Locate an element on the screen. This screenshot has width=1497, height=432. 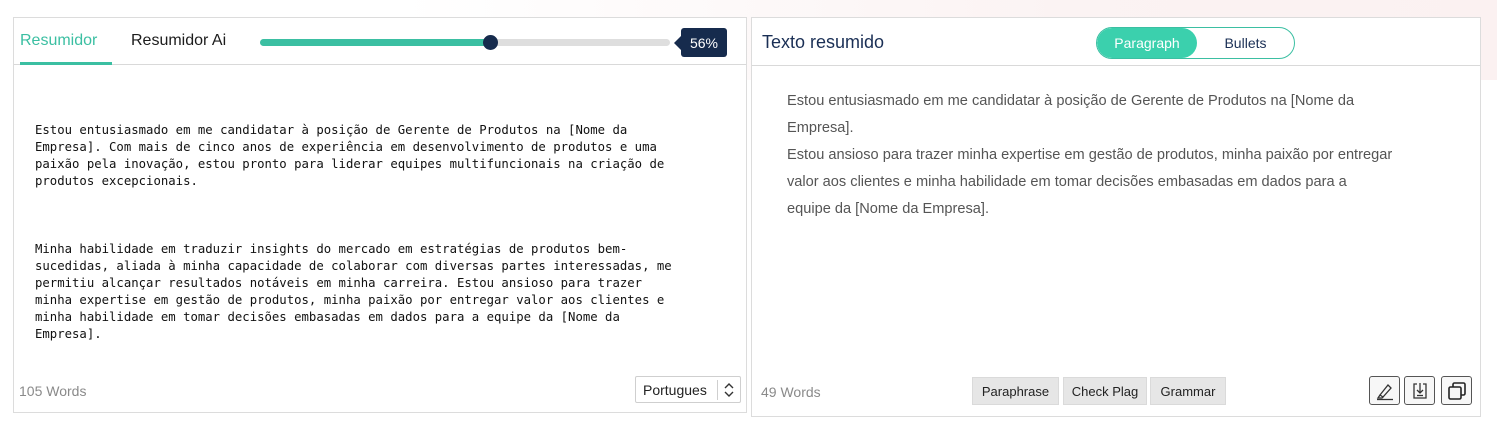
check-plag-button: Check Plag is located at coordinates (1105, 391).